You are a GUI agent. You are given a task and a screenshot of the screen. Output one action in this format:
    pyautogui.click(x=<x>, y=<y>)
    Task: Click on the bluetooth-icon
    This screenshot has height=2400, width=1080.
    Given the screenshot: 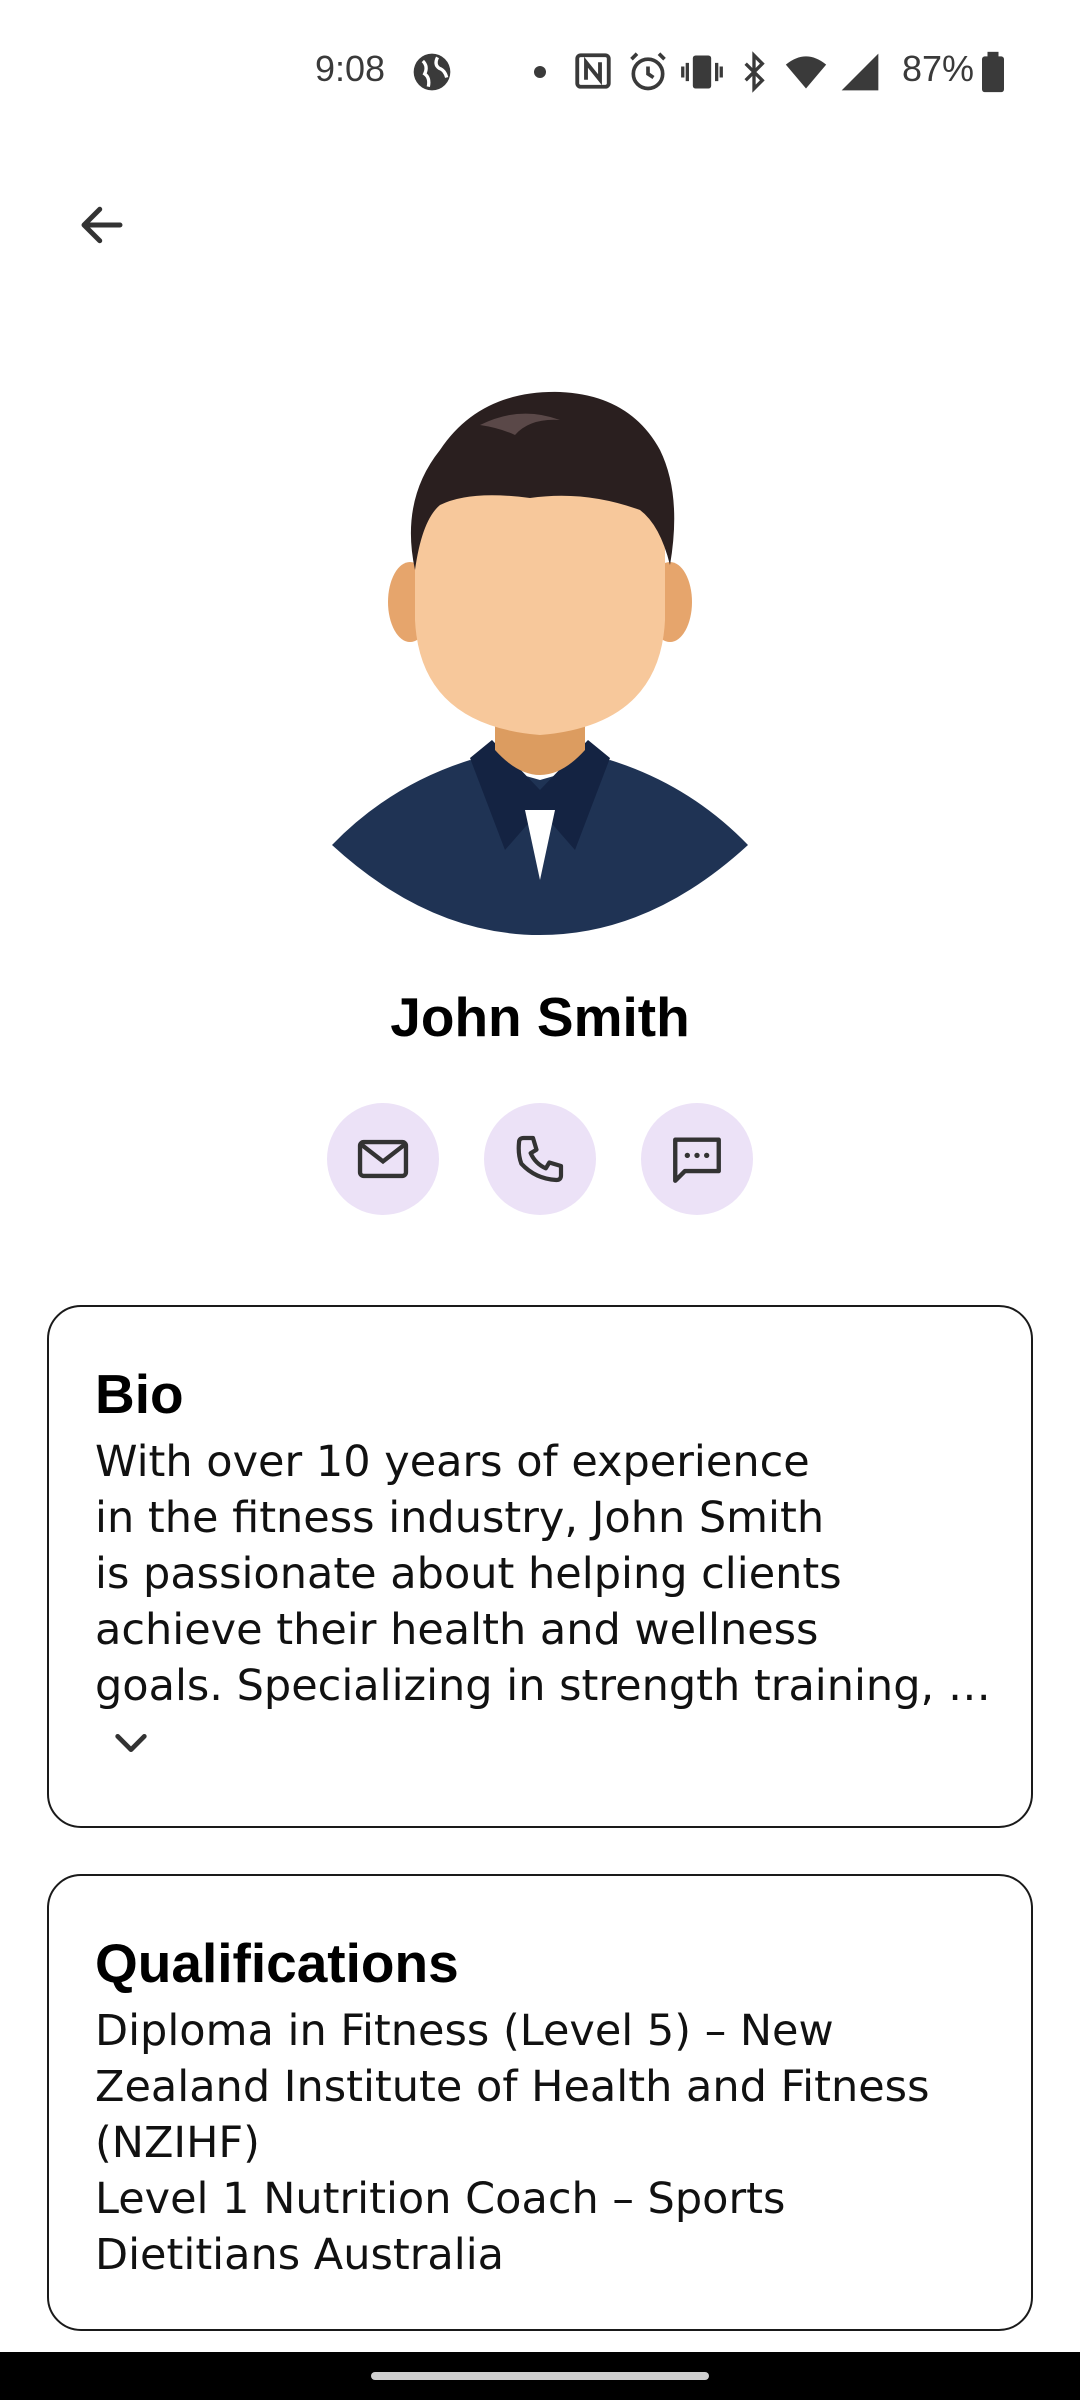 What is the action you would take?
    pyautogui.click(x=754, y=72)
    